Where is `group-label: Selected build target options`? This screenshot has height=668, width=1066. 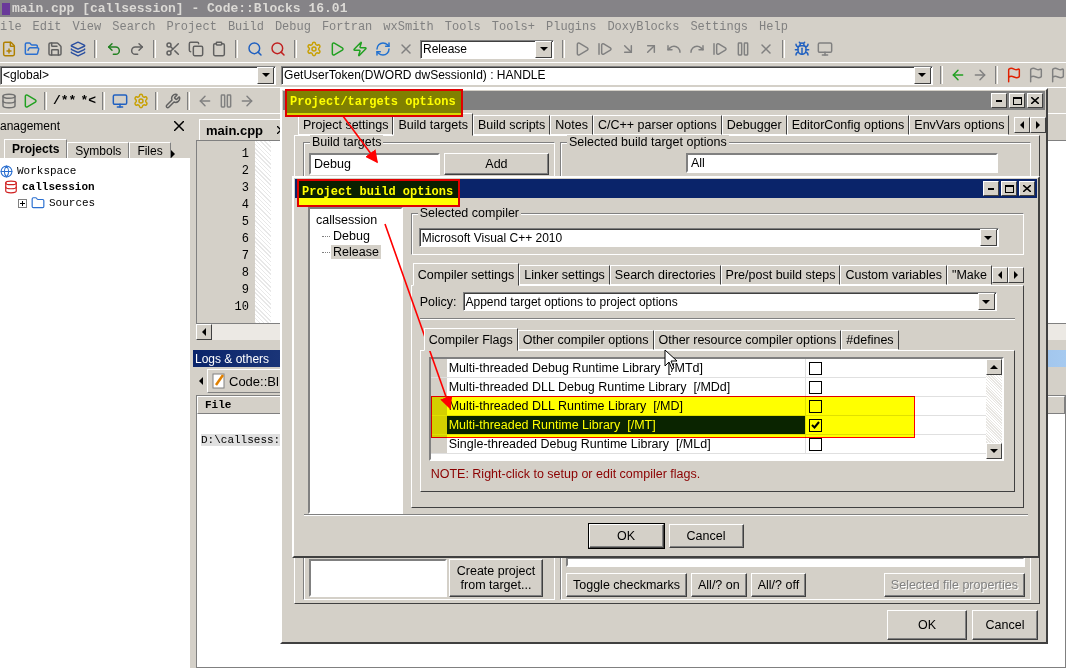 group-label: Selected build target options is located at coordinates (648, 142).